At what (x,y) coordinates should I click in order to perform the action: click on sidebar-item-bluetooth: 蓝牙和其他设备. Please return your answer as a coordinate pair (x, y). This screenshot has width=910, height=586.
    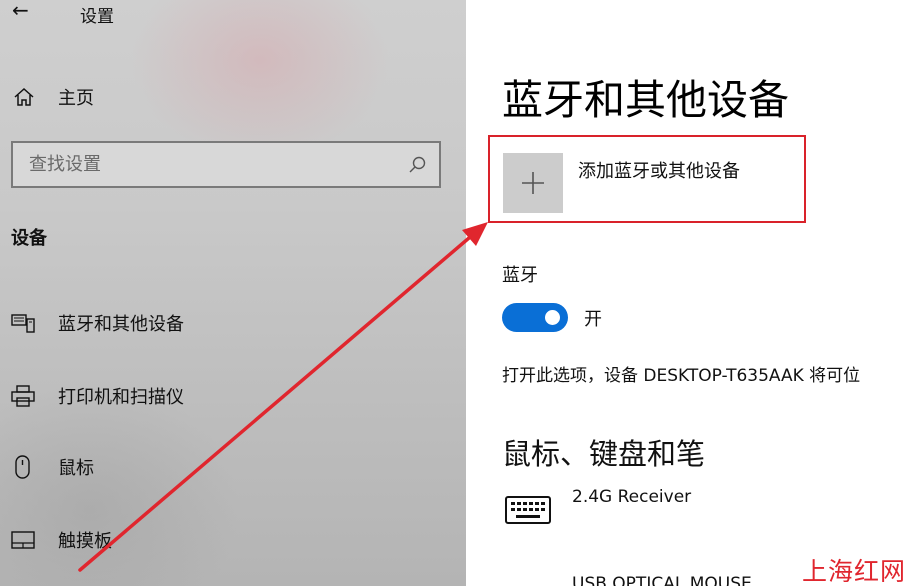
    Looking at the image, I should click on (97, 323).